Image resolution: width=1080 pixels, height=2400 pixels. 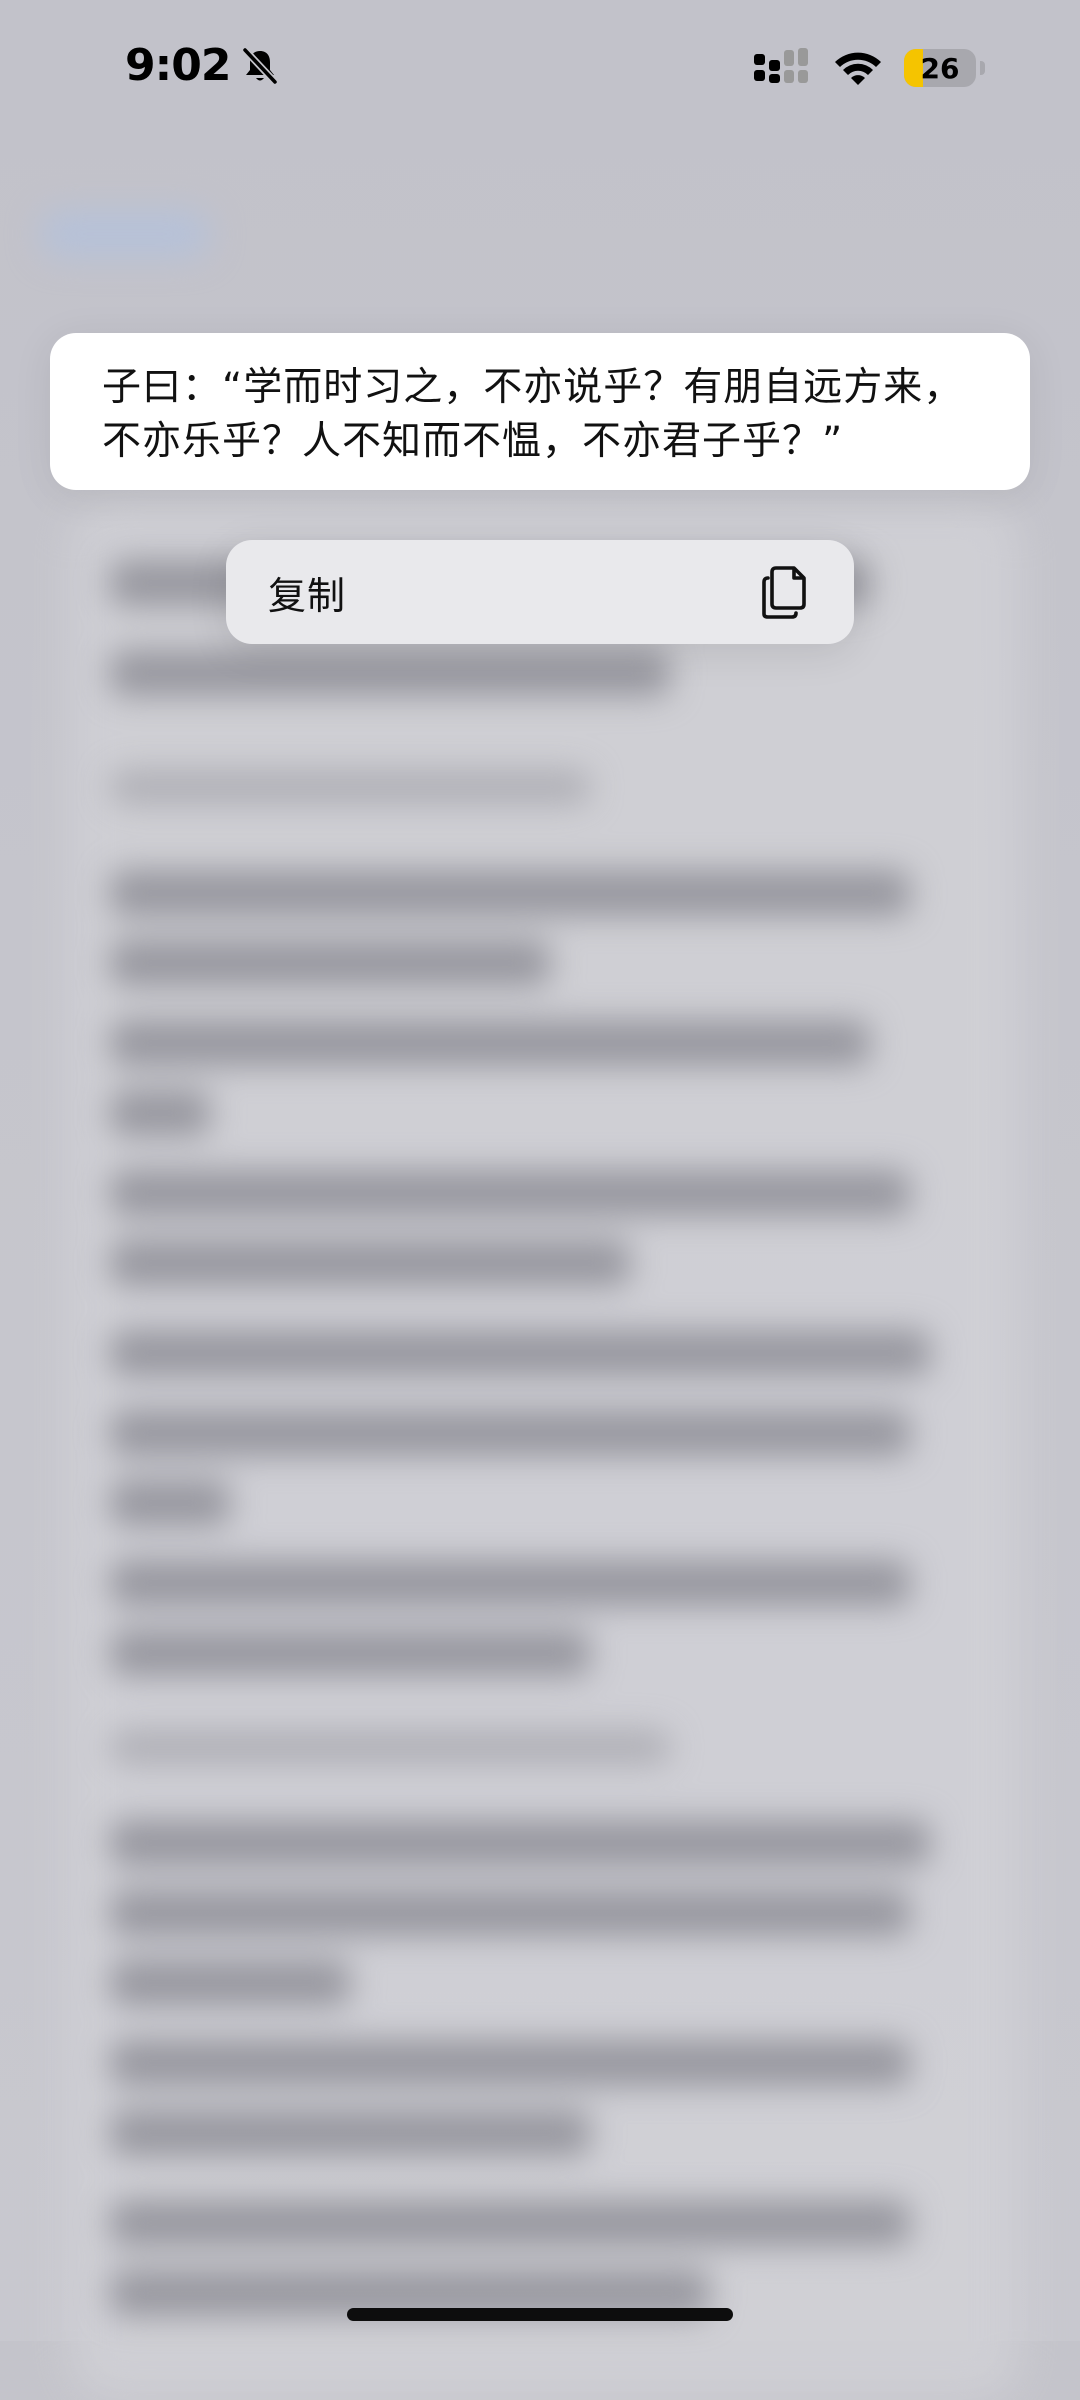 I want to click on battery-level: 26, so click(x=940, y=68).